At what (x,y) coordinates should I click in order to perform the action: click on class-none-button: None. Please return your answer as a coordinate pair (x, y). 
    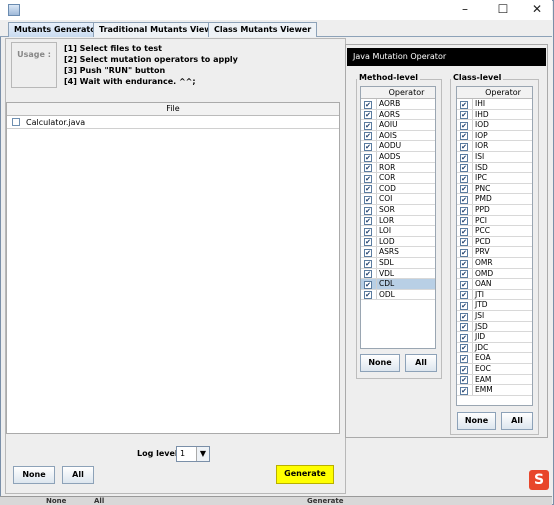
    Looking at the image, I should click on (476, 421).